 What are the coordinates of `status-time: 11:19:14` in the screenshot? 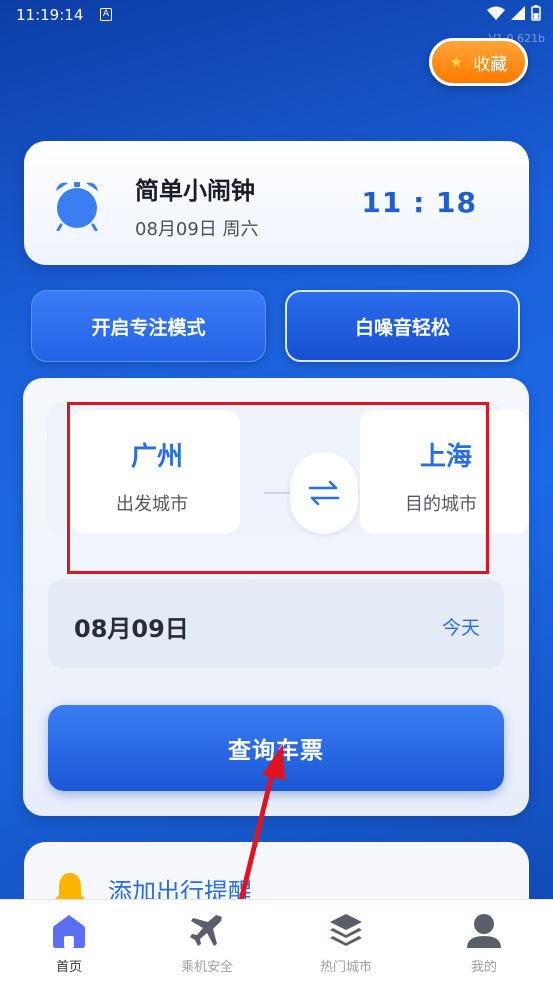 It's located at (50, 15).